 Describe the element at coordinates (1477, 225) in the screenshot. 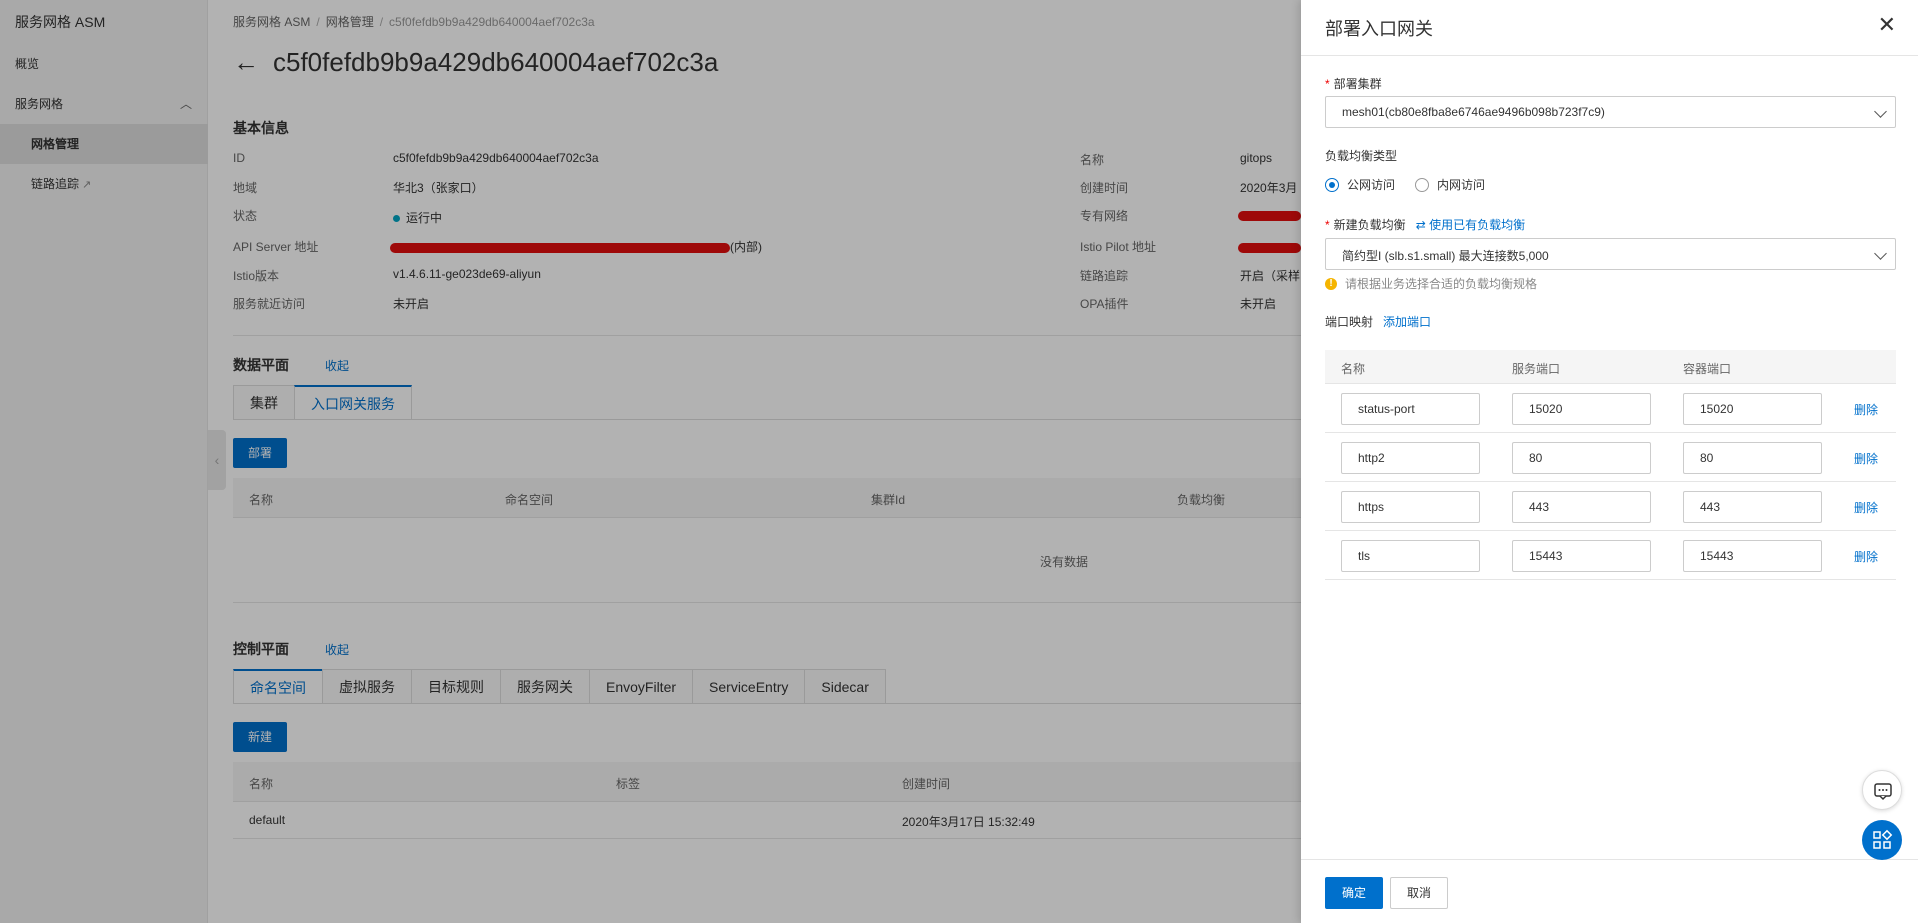

I see `link-text: 使用已有负载均衡` at that location.